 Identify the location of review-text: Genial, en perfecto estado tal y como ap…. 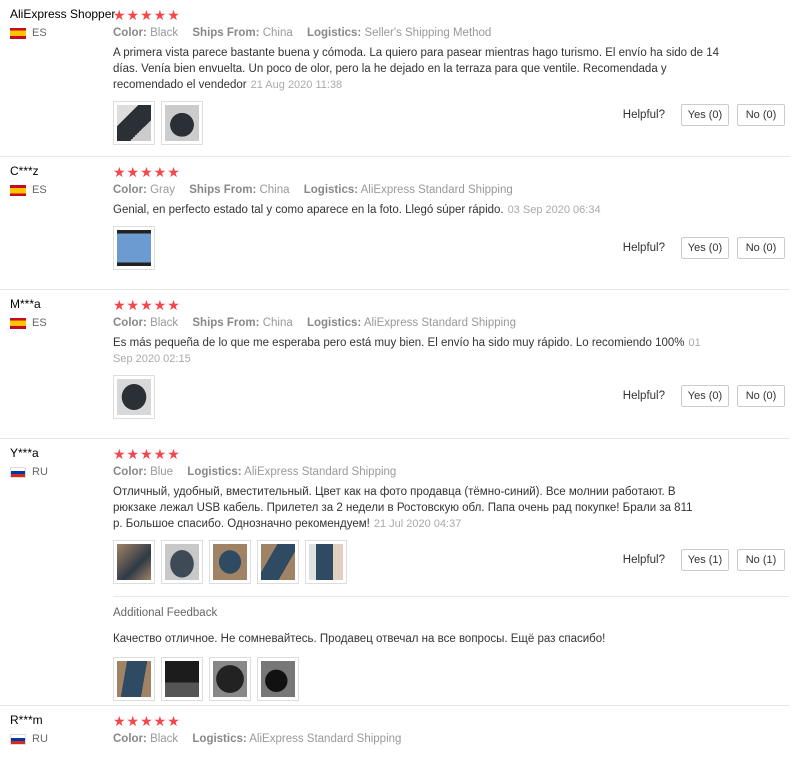
(418, 210).